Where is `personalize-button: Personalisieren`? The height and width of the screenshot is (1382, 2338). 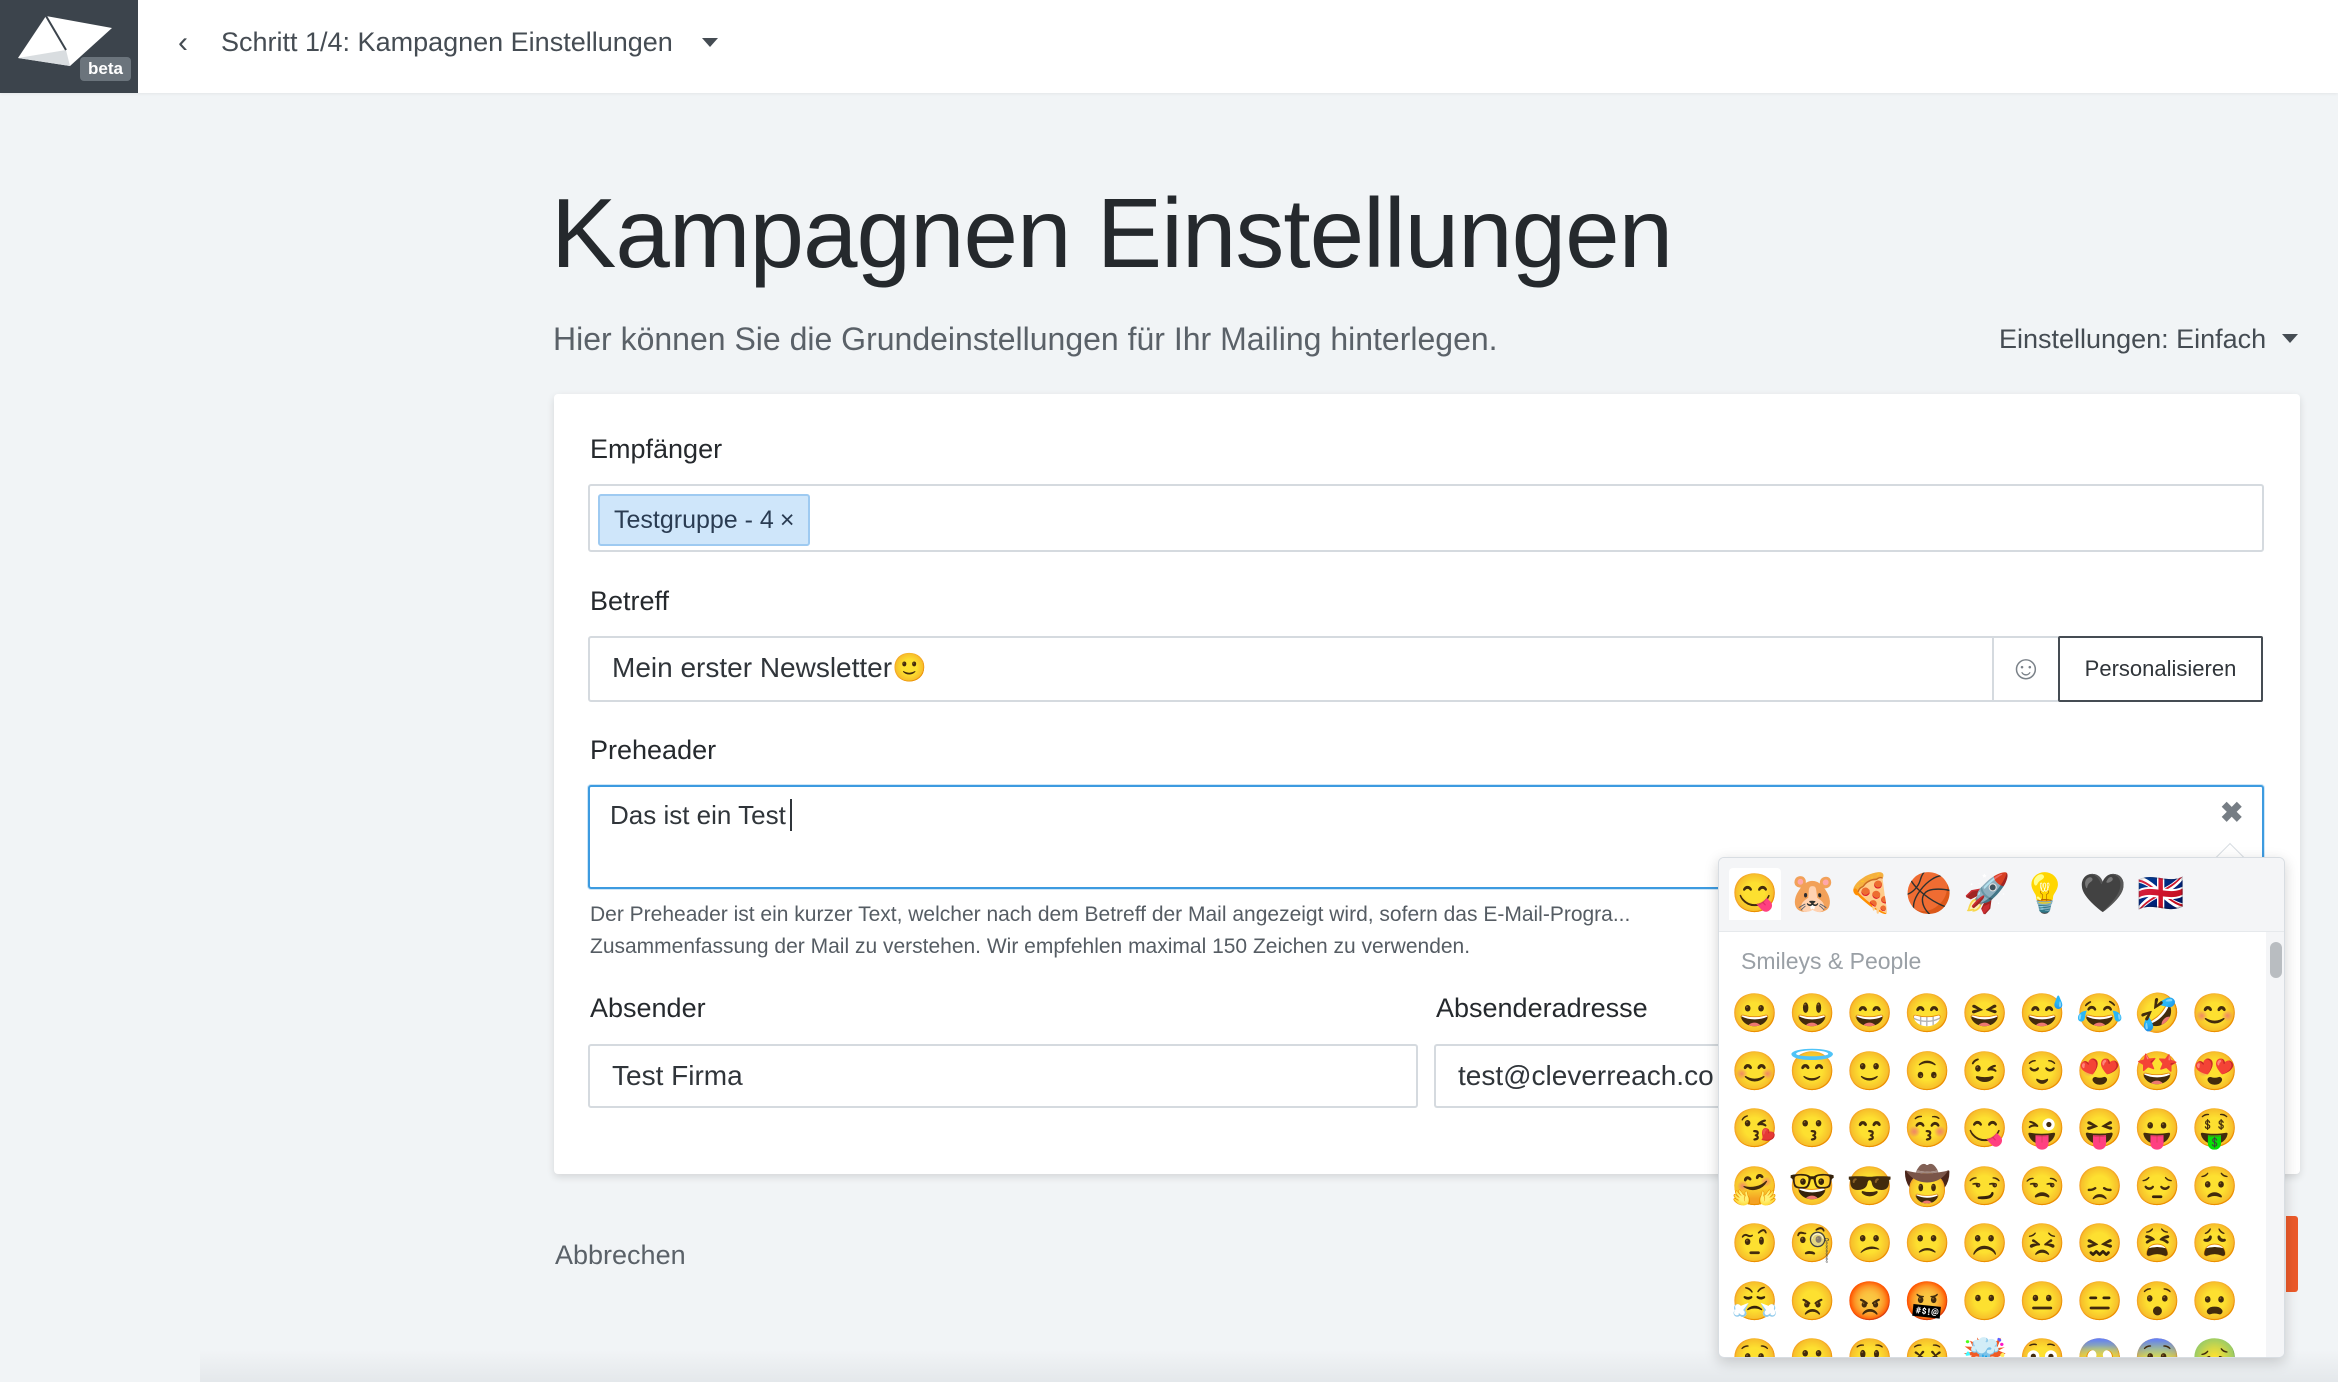
personalize-button: Personalisieren is located at coordinates (2160, 669).